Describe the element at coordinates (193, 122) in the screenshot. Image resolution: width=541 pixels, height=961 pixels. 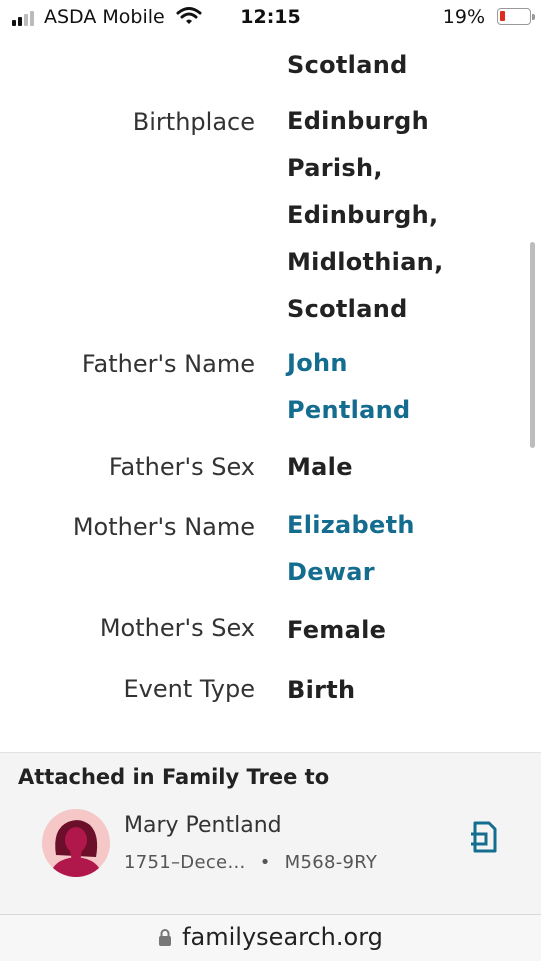
I see `detail-label: Birthplace` at that location.